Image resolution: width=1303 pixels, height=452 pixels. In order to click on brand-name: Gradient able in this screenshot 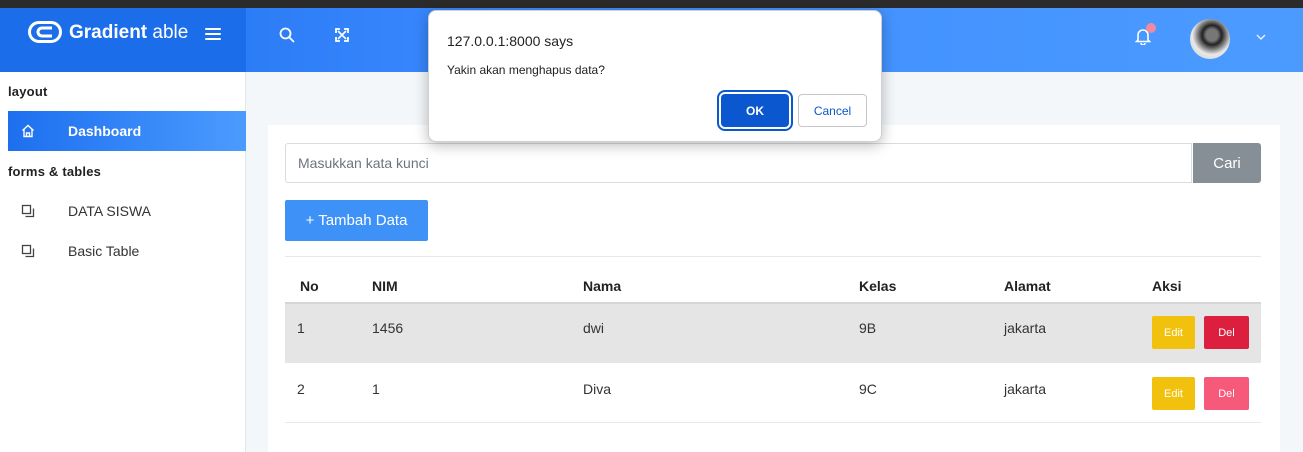, I will do `click(128, 33)`.